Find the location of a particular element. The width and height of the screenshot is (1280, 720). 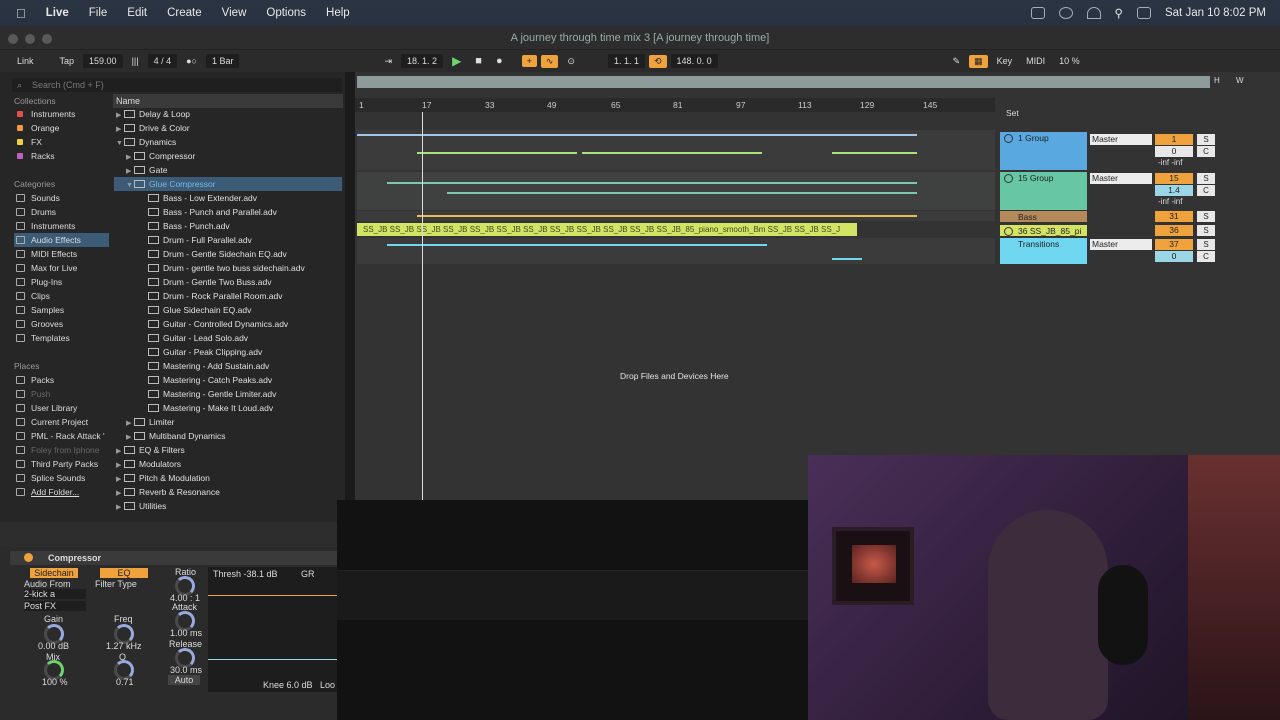

device-title-bar: Compressor is located at coordinates (173, 558).